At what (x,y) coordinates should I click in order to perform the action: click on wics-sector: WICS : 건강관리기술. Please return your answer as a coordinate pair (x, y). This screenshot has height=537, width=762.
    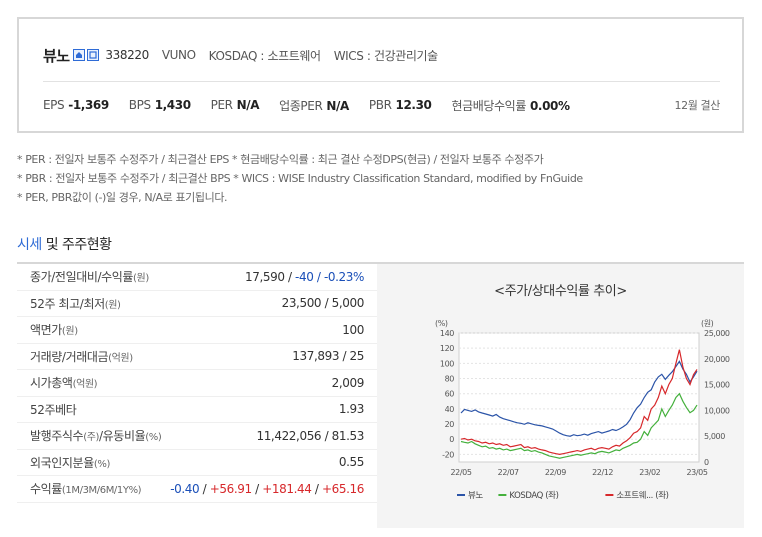
    Looking at the image, I should click on (386, 55).